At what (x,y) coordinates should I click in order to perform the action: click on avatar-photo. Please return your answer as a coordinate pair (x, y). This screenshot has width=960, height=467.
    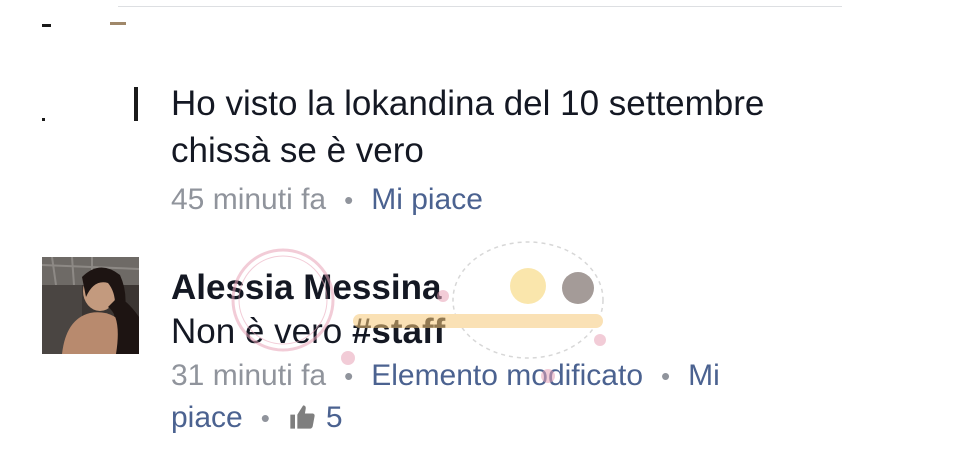
    Looking at the image, I should click on (90, 305).